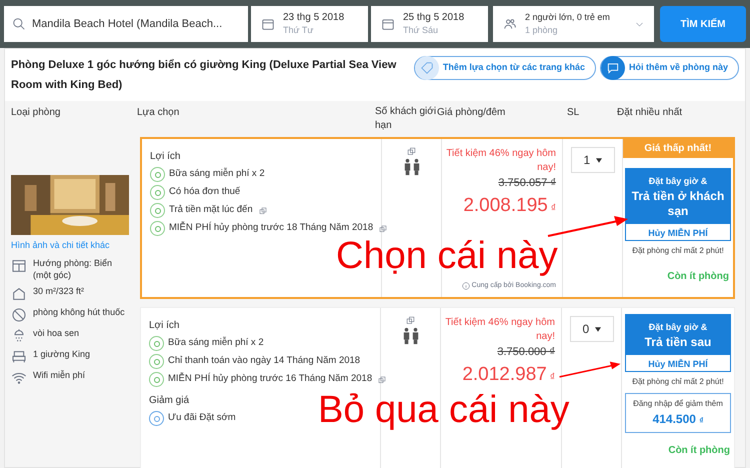  What do you see at coordinates (264, 361) in the screenshot?
I see `option-benefit: Chỉ thanh toán vào ngày 14 Tháng Năm 2018` at bounding box center [264, 361].